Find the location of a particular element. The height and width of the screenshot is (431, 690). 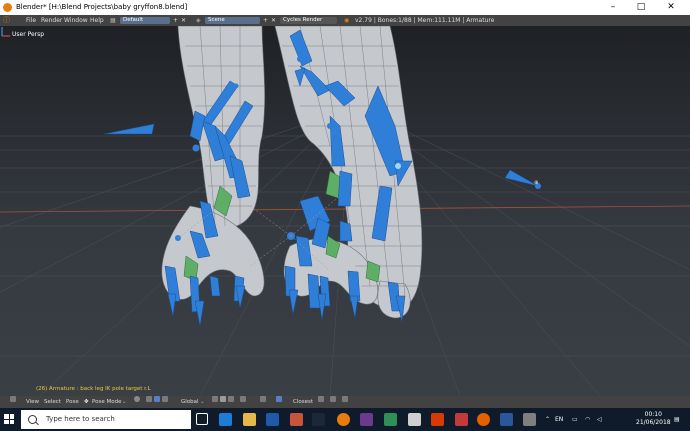

orientation-selector: Global is located at coordinates (190, 402).